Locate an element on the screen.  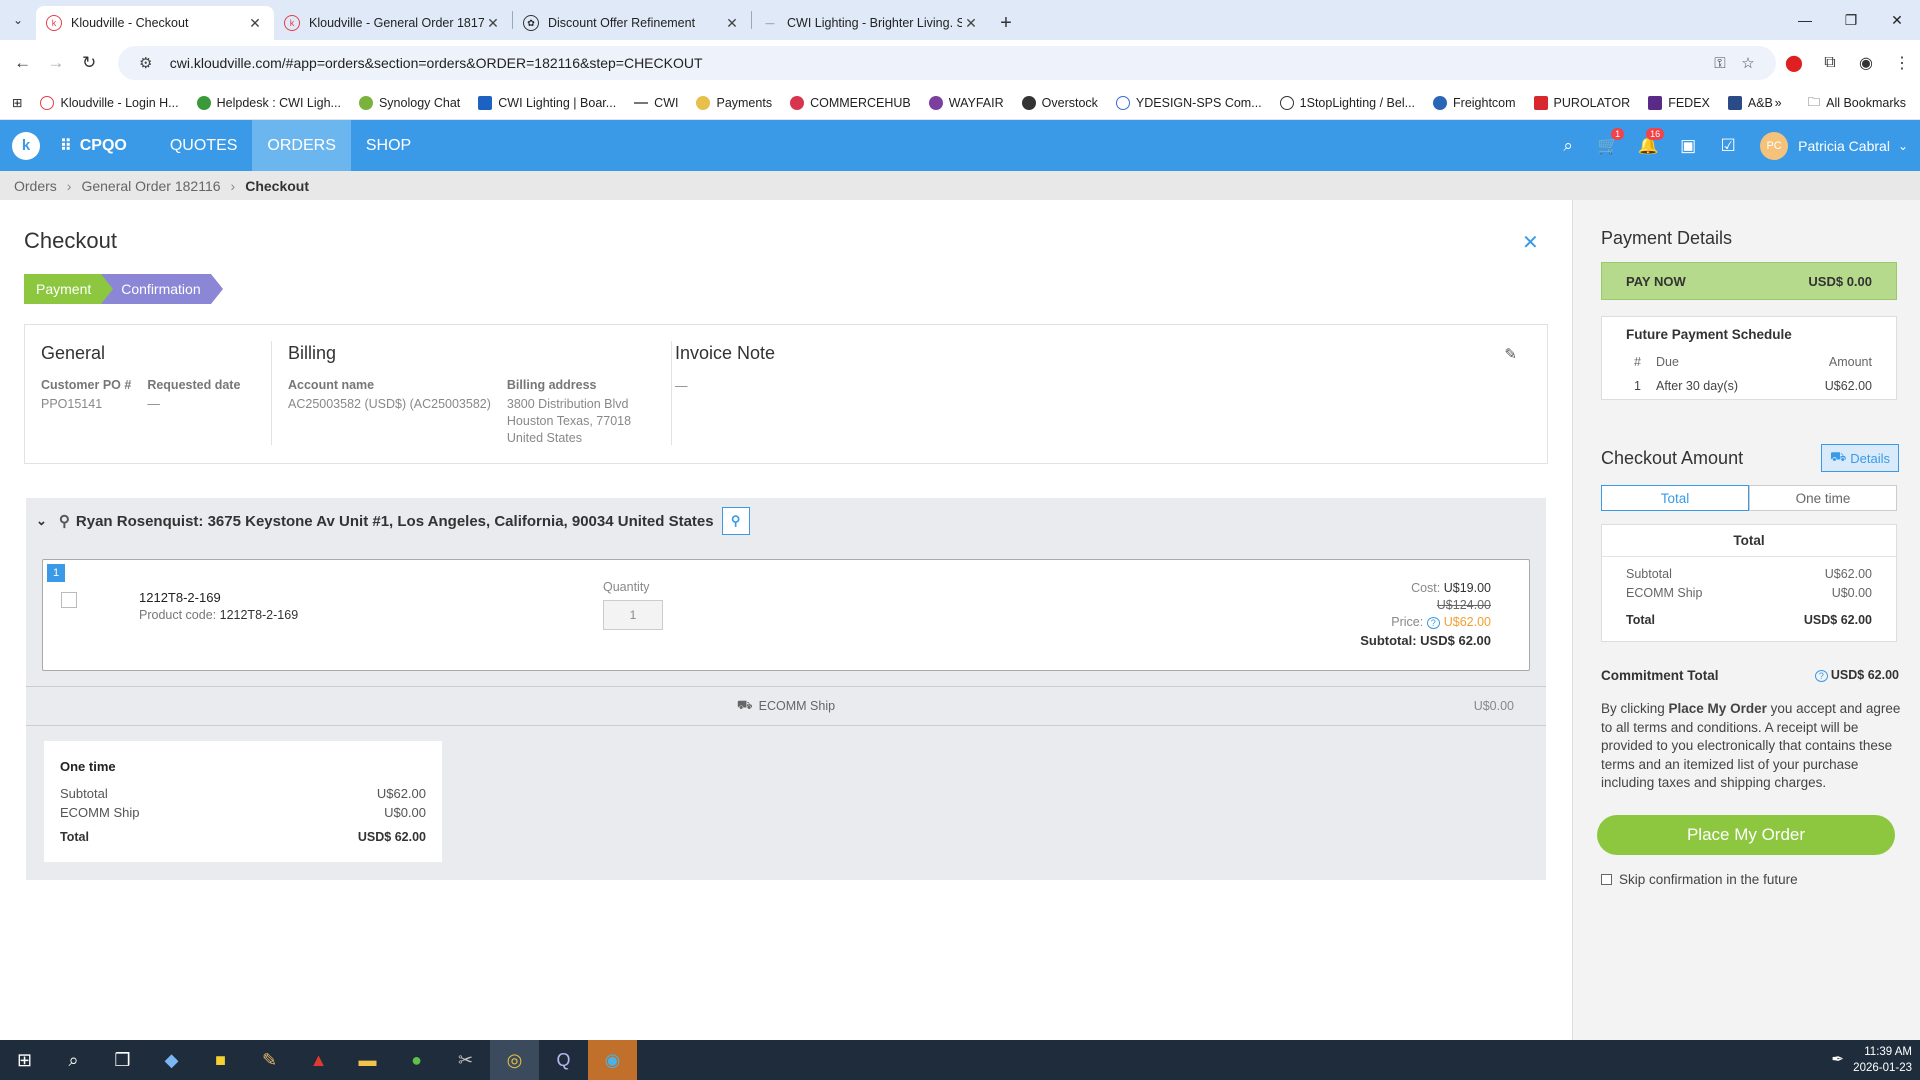
password-key-icon: ⚿ is located at coordinates (1720, 63).